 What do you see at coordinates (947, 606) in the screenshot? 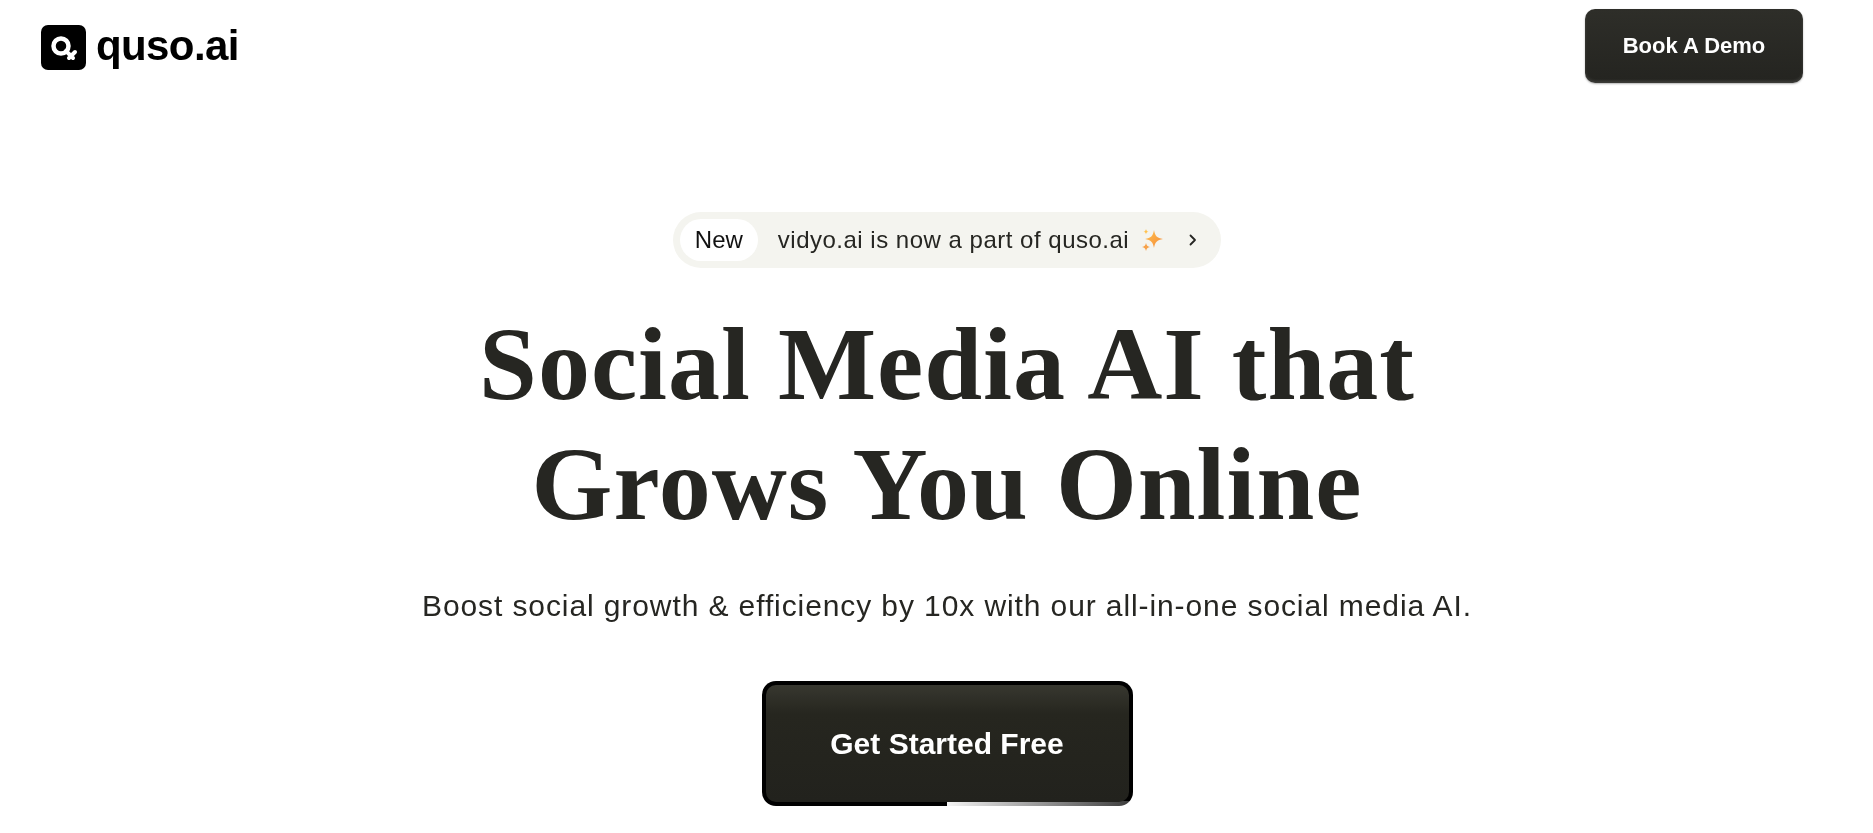
I see `hero-subtitle: Boost social growth & efficiency by 10x with our all-in-one social media AI.` at bounding box center [947, 606].